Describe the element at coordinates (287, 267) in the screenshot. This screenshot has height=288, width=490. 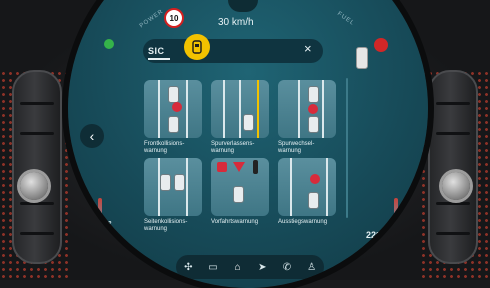
I see `phone-icon: ✆` at that location.